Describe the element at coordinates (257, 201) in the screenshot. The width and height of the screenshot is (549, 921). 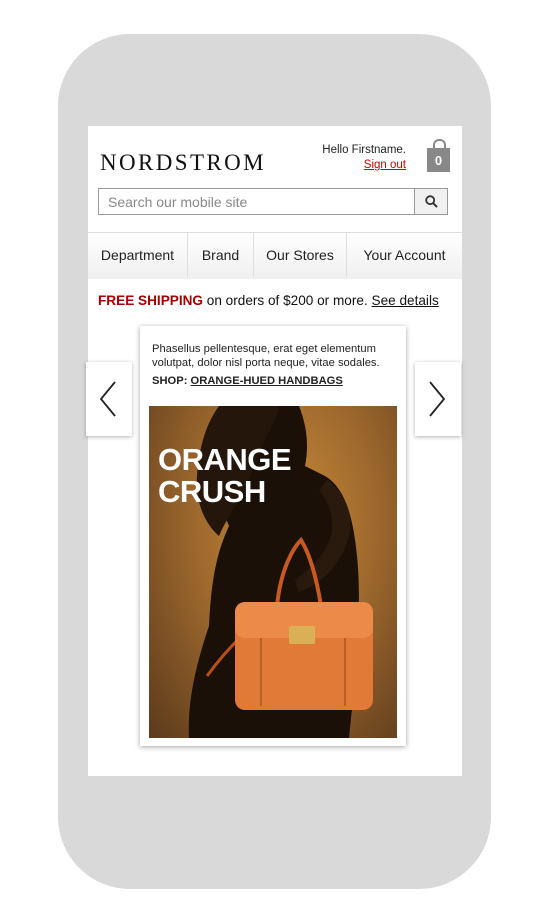
I see `search-input` at that location.